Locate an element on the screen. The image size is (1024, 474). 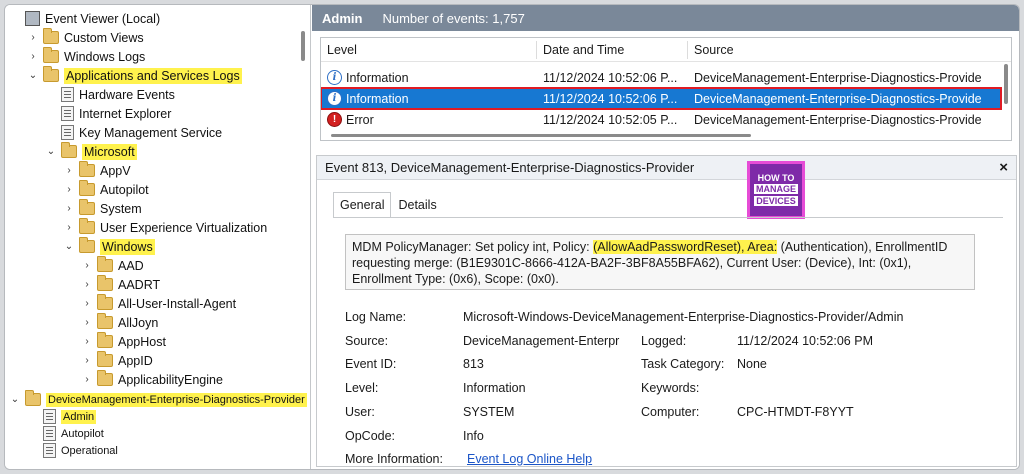
tree-item: › Autopilot is located at coordinates (106, 189).